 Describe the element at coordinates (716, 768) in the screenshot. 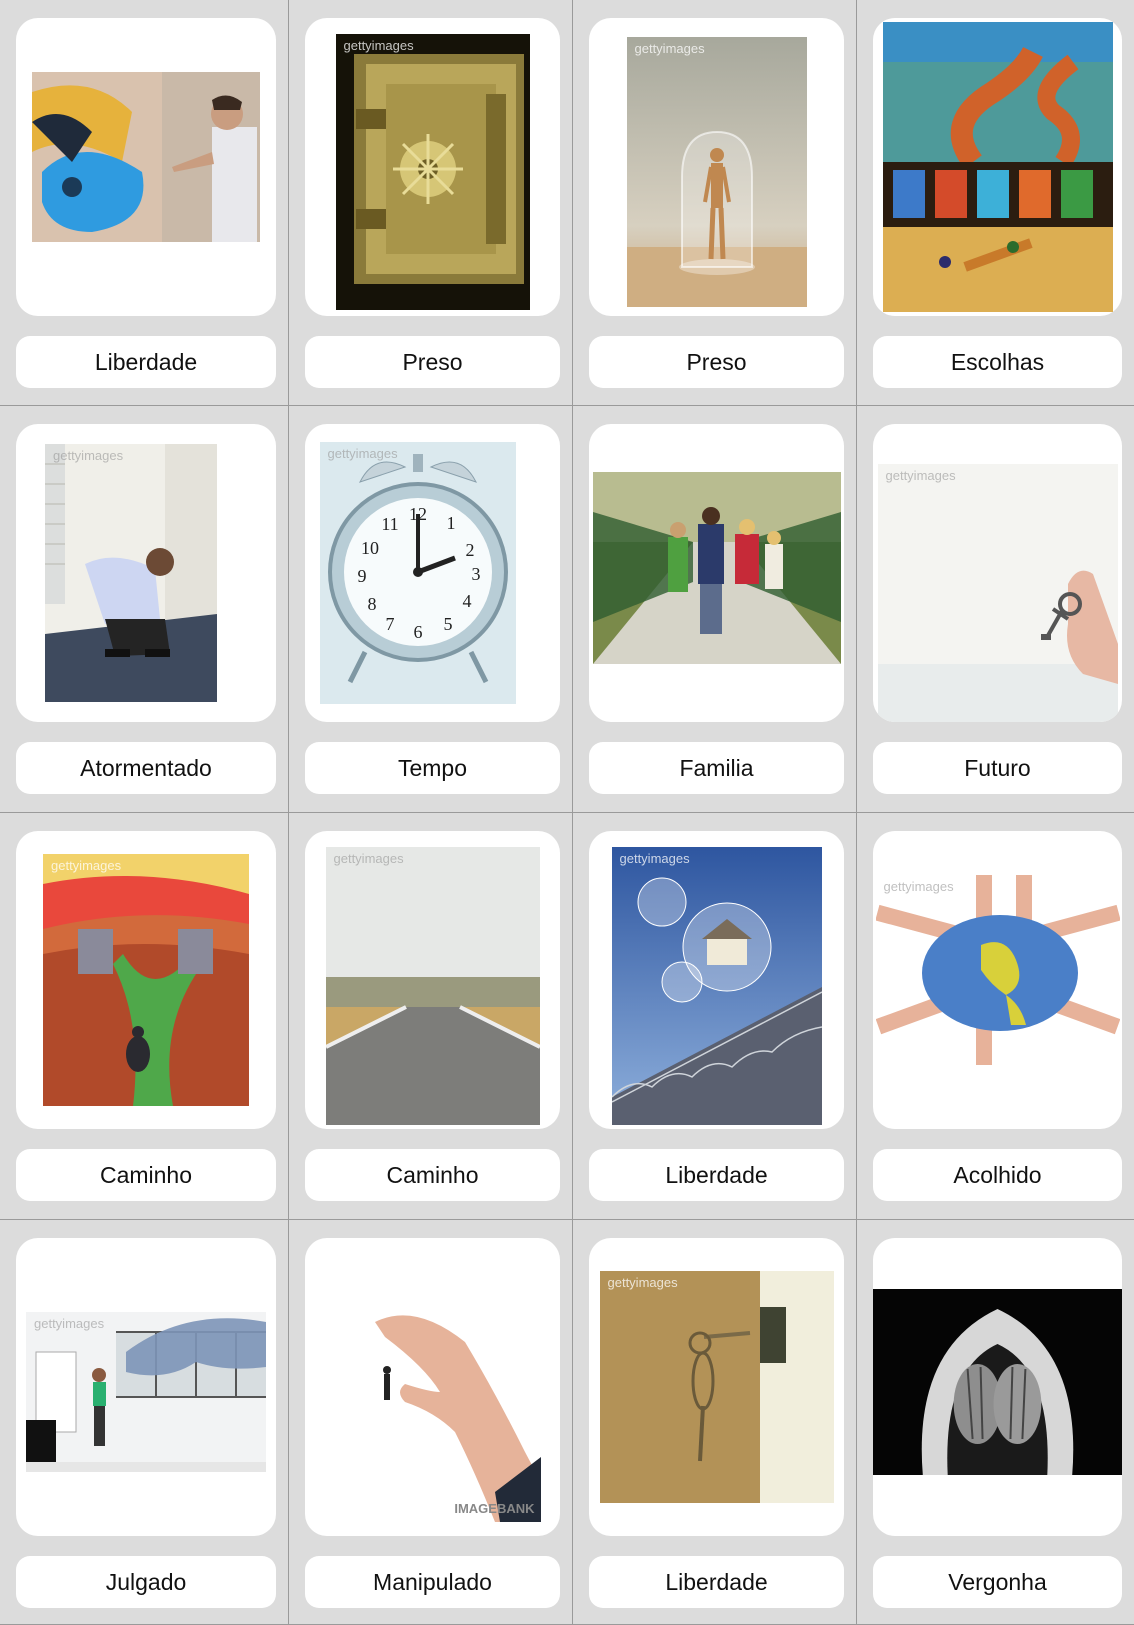

I see `card-label: Familia` at that location.